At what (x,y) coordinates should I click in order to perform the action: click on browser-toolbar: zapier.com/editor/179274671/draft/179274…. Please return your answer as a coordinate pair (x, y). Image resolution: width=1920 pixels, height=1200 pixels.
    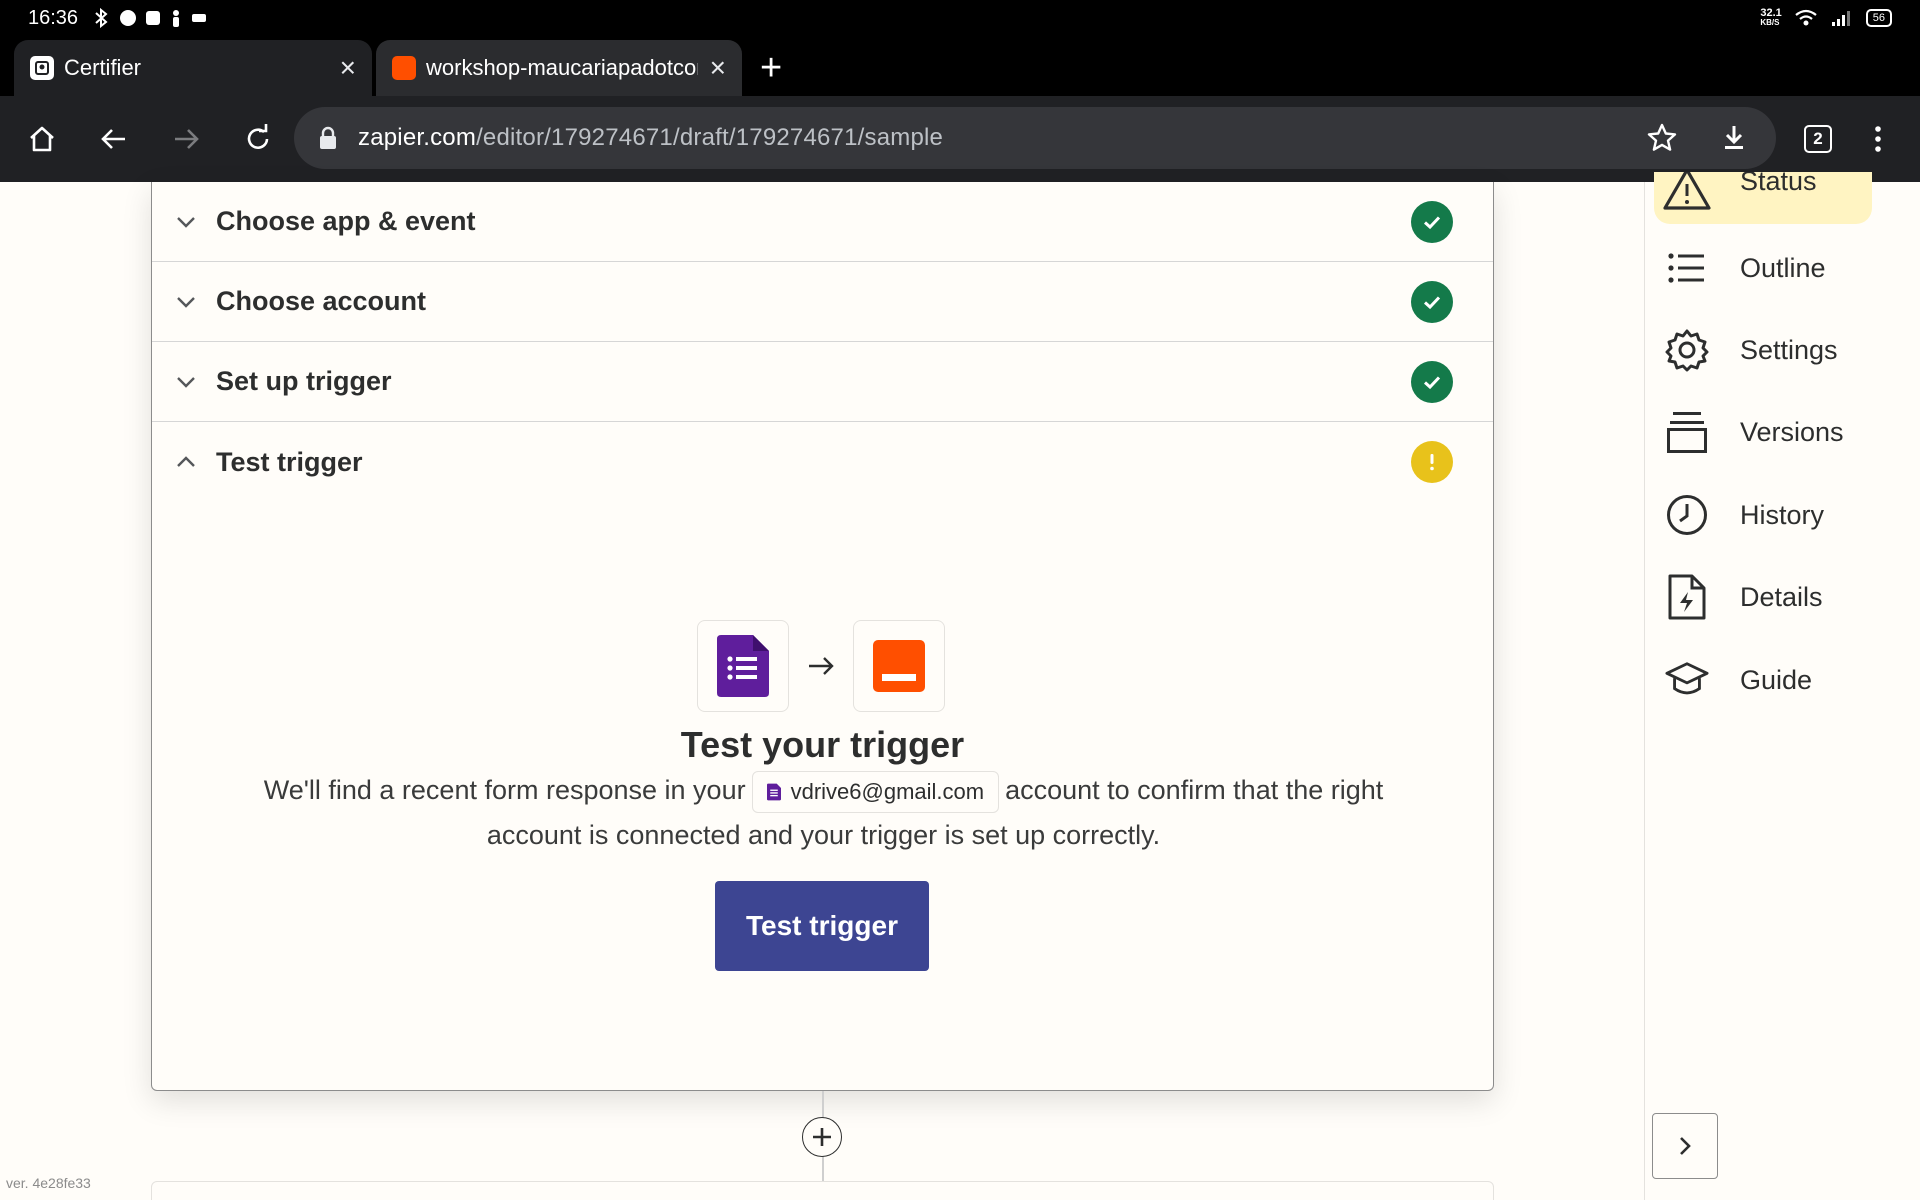
    Looking at the image, I should click on (960, 139).